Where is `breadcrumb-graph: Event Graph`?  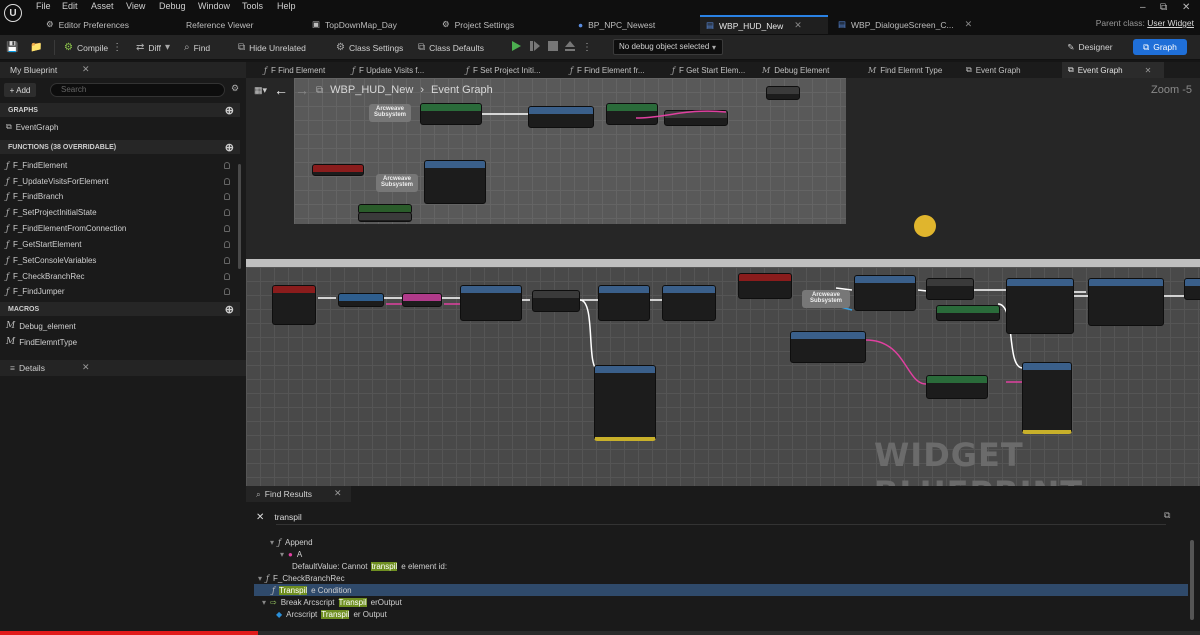 breadcrumb-graph: Event Graph is located at coordinates (462, 90).